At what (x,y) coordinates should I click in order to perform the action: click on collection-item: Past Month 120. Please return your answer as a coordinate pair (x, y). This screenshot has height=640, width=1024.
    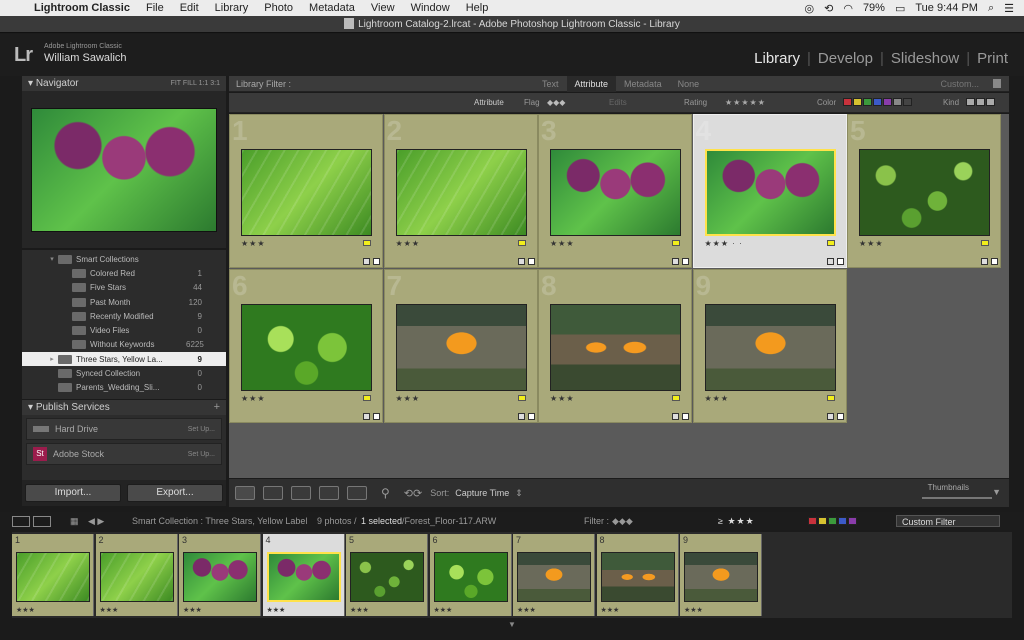
    Looking at the image, I should click on (124, 302).